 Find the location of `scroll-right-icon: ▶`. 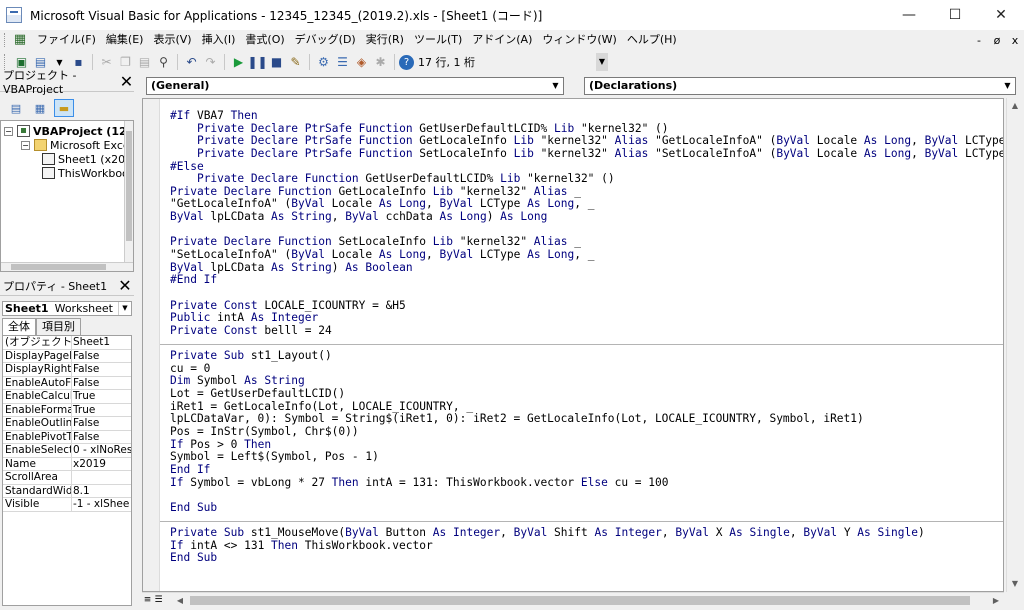

scroll-right-icon: ▶ is located at coordinates (996, 601).